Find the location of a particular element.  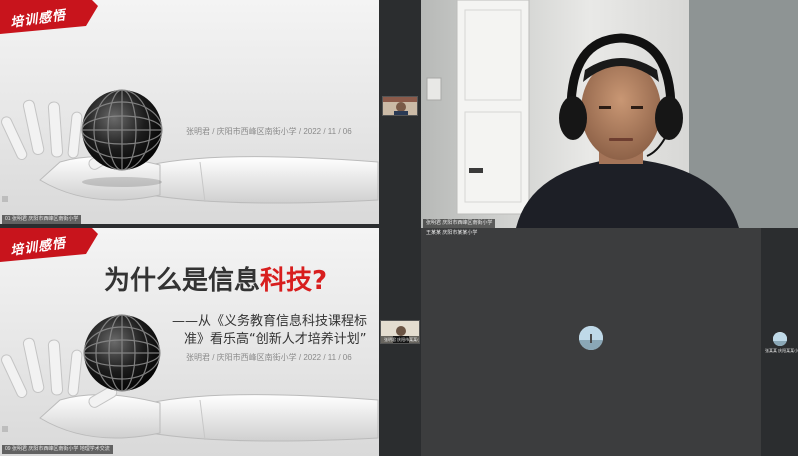

participant-thumbnail-right: 张某某 庆阳某某小学 is located at coordinates (780, 342).